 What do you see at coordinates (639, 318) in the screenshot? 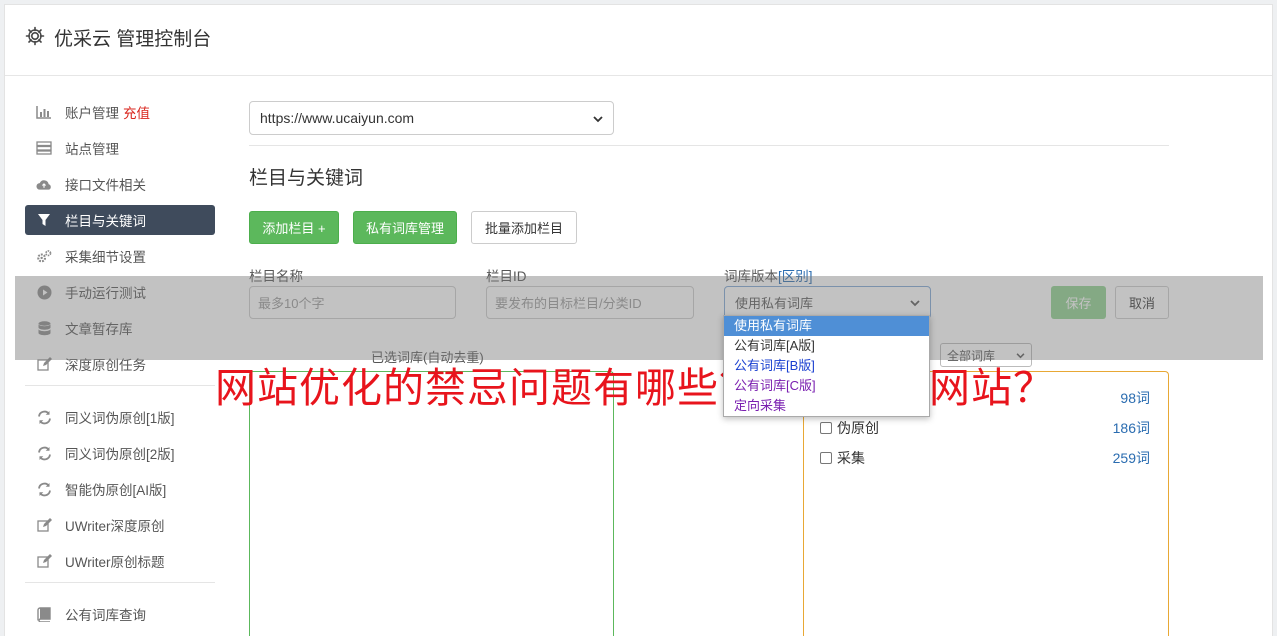
I see `overlay-band` at bounding box center [639, 318].